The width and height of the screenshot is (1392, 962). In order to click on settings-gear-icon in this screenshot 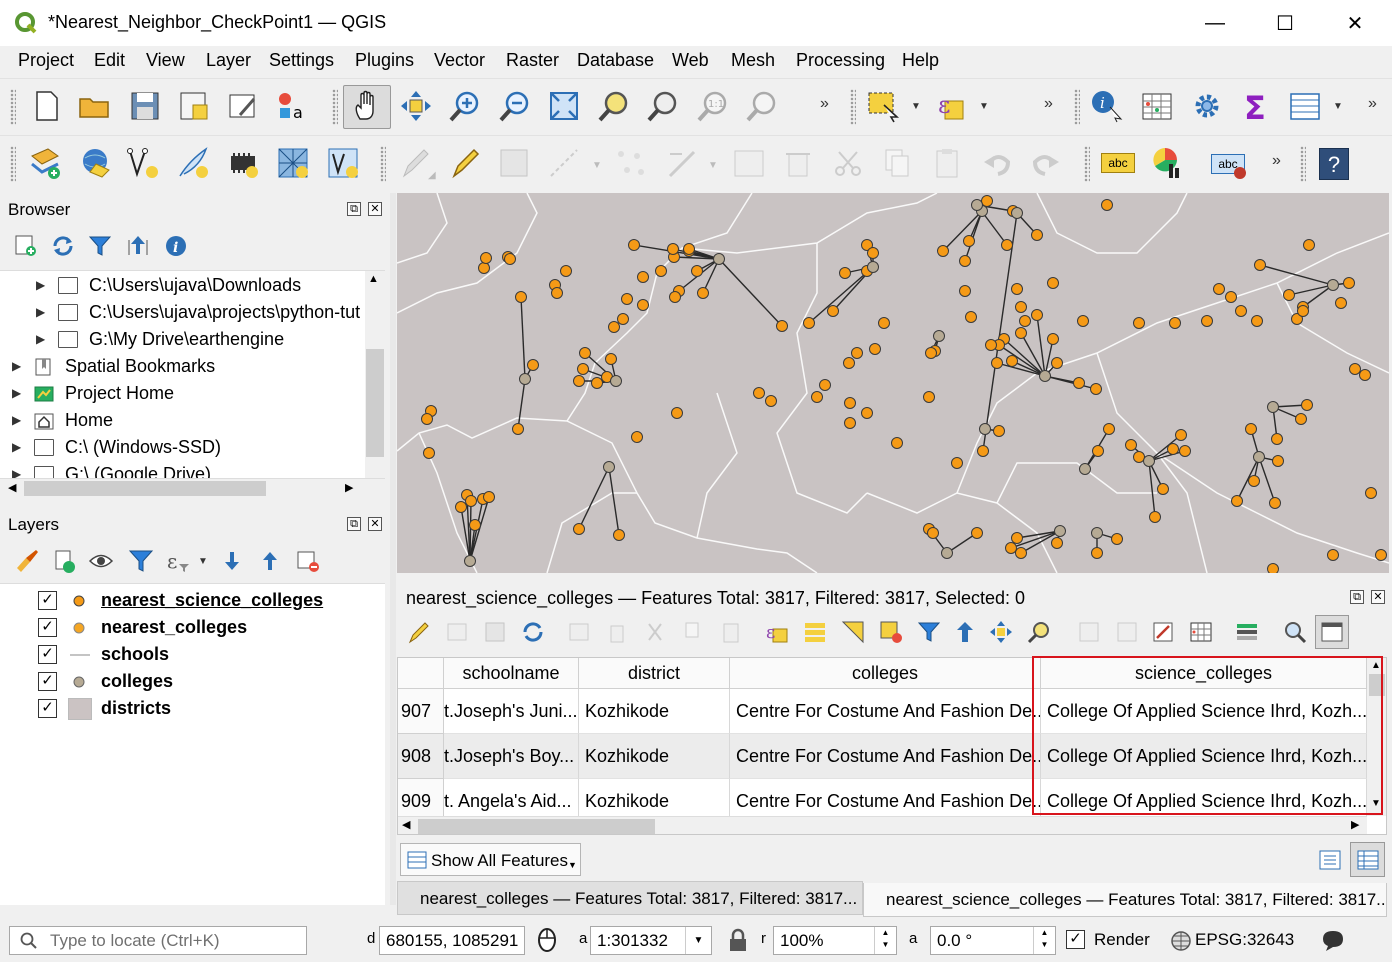, I will do `click(1207, 106)`.